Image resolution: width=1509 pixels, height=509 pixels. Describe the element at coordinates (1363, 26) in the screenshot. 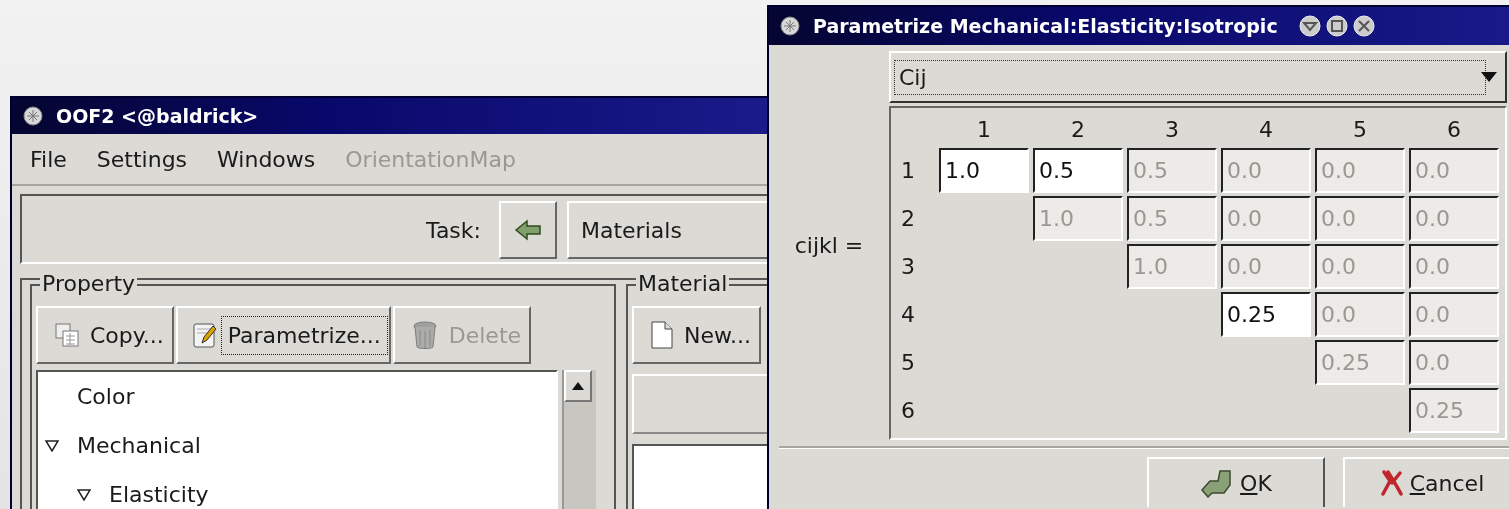

I see `close-icon` at that location.